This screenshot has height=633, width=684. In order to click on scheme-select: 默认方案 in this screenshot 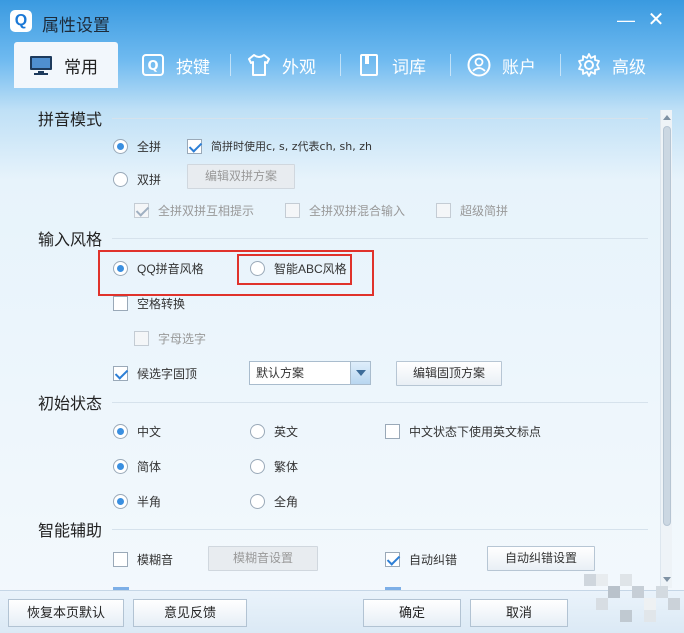, I will do `click(310, 373)`.